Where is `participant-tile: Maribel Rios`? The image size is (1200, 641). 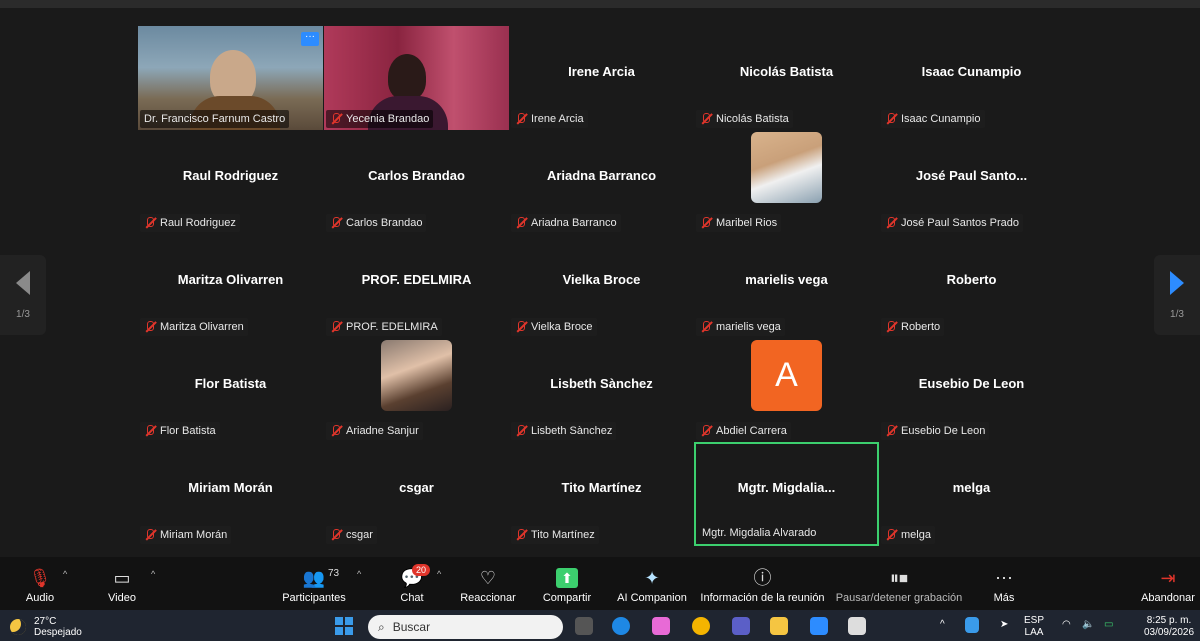 participant-tile: Maribel Rios is located at coordinates (786, 182).